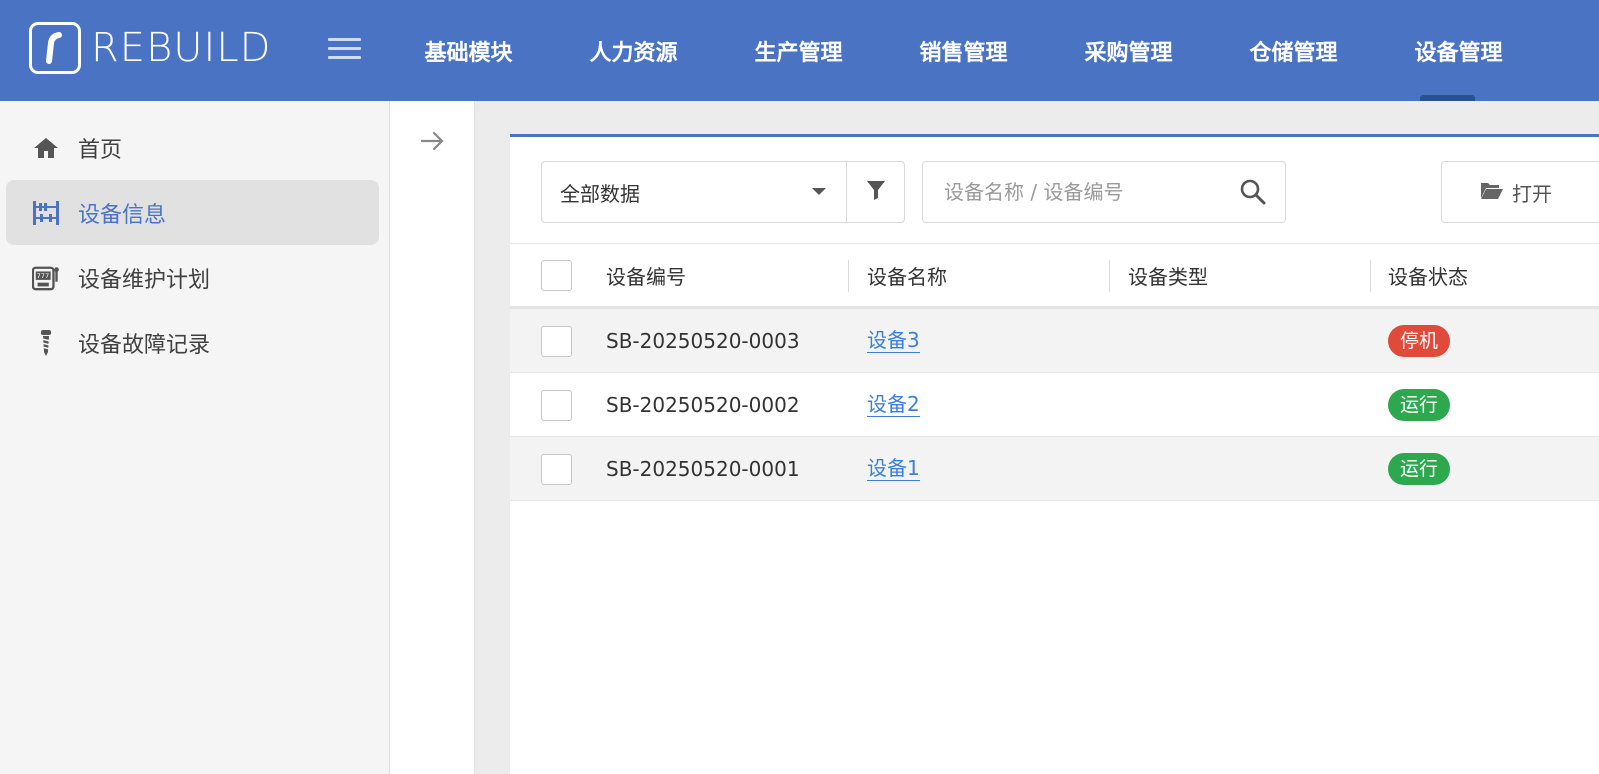 This screenshot has height=774, width=1599. I want to click on equipment-code: SB-20250520-0002, so click(703, 404).